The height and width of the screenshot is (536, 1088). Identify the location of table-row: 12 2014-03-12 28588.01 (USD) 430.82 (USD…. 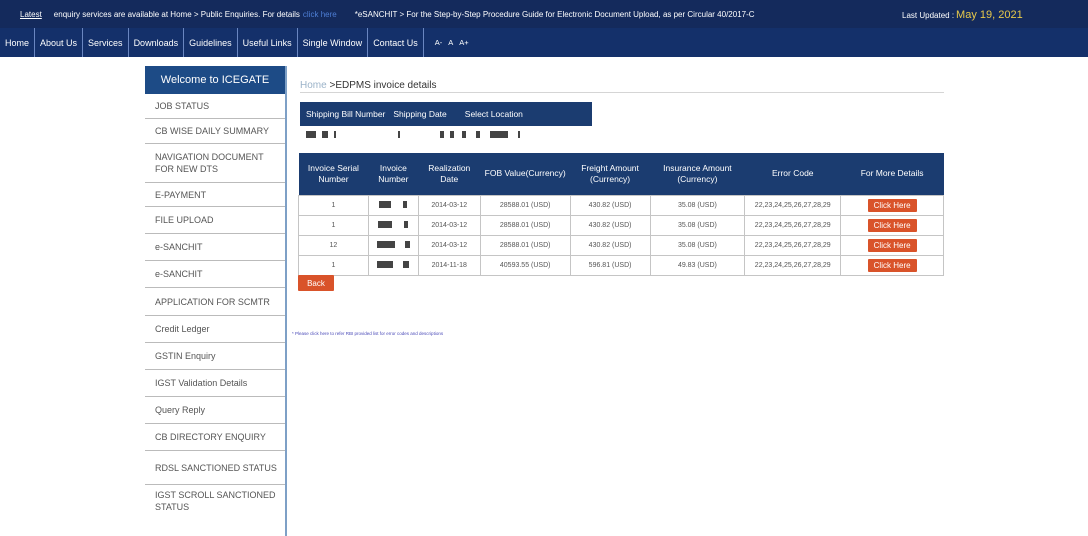
(621, 245).